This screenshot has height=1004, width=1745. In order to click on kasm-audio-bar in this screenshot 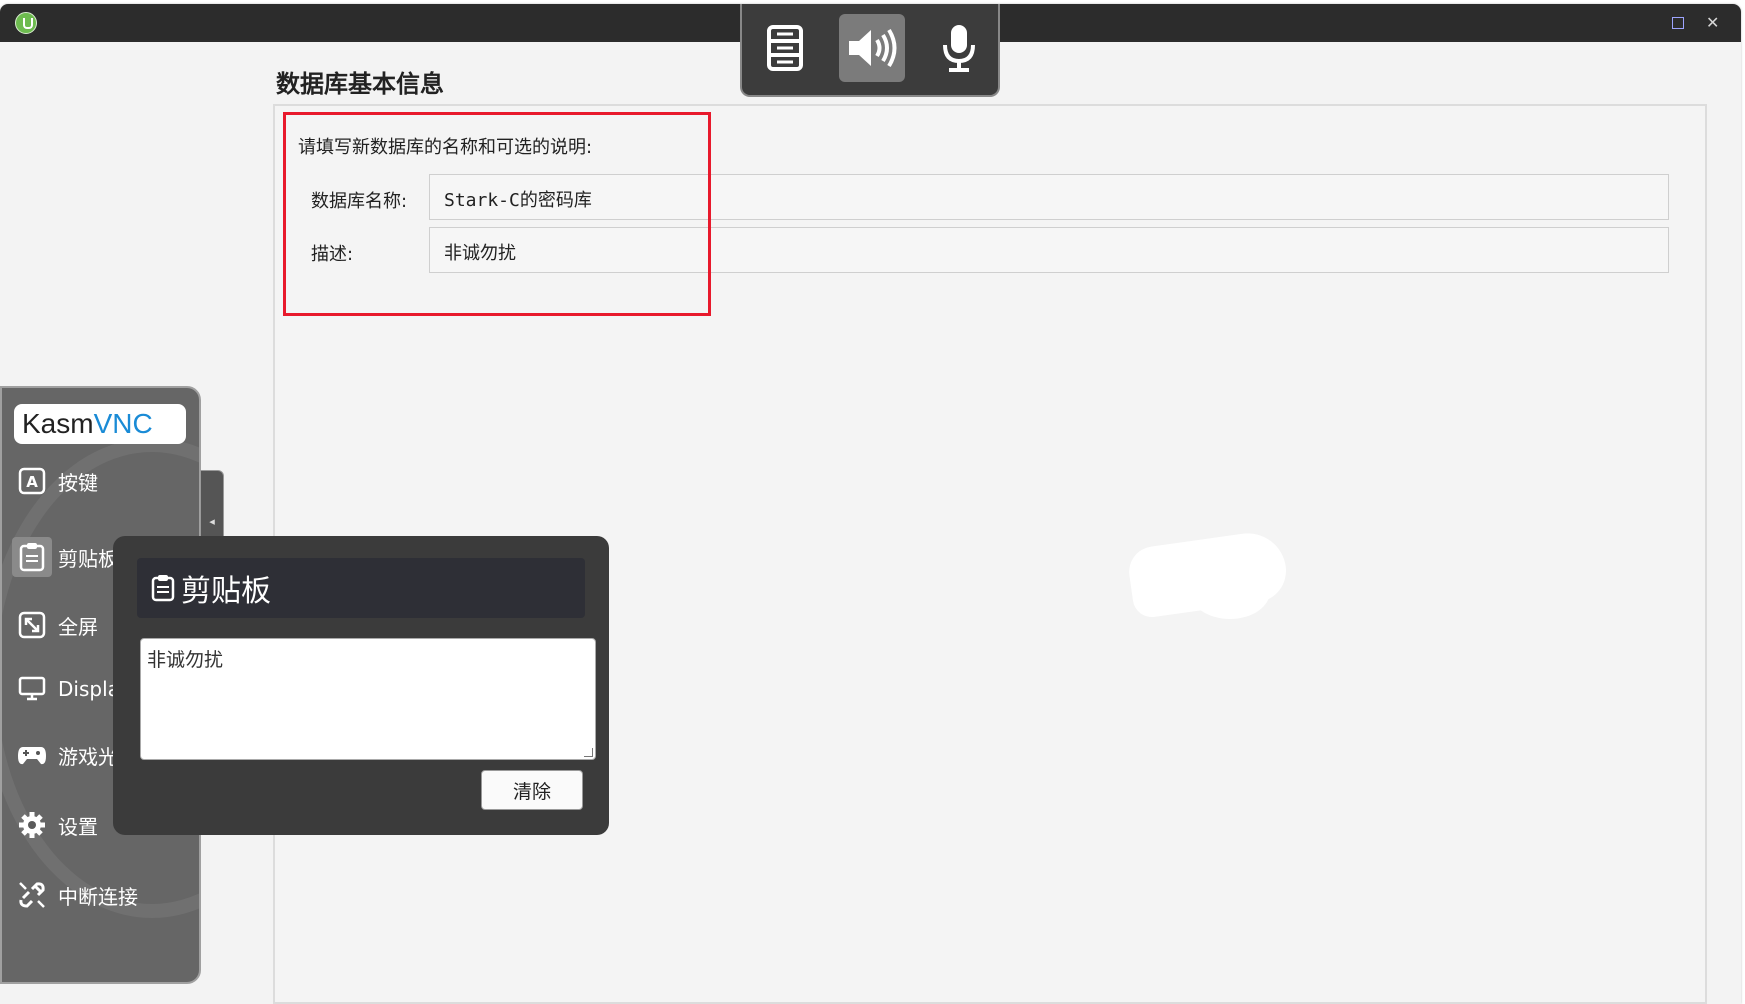, I will do `click(870, 50)`.